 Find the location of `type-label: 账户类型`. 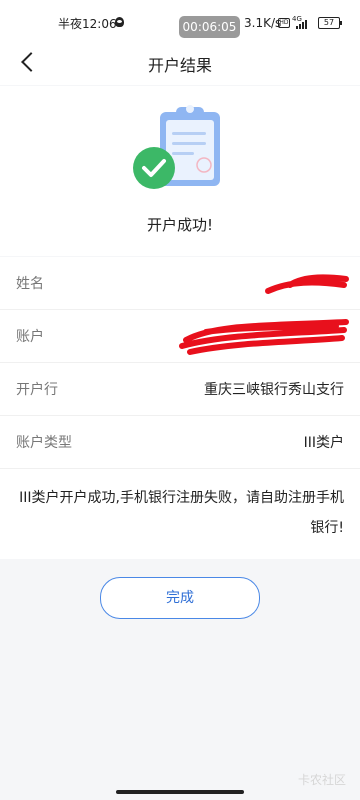

type-label: 账户类型 is located at coordinates (44, 443).